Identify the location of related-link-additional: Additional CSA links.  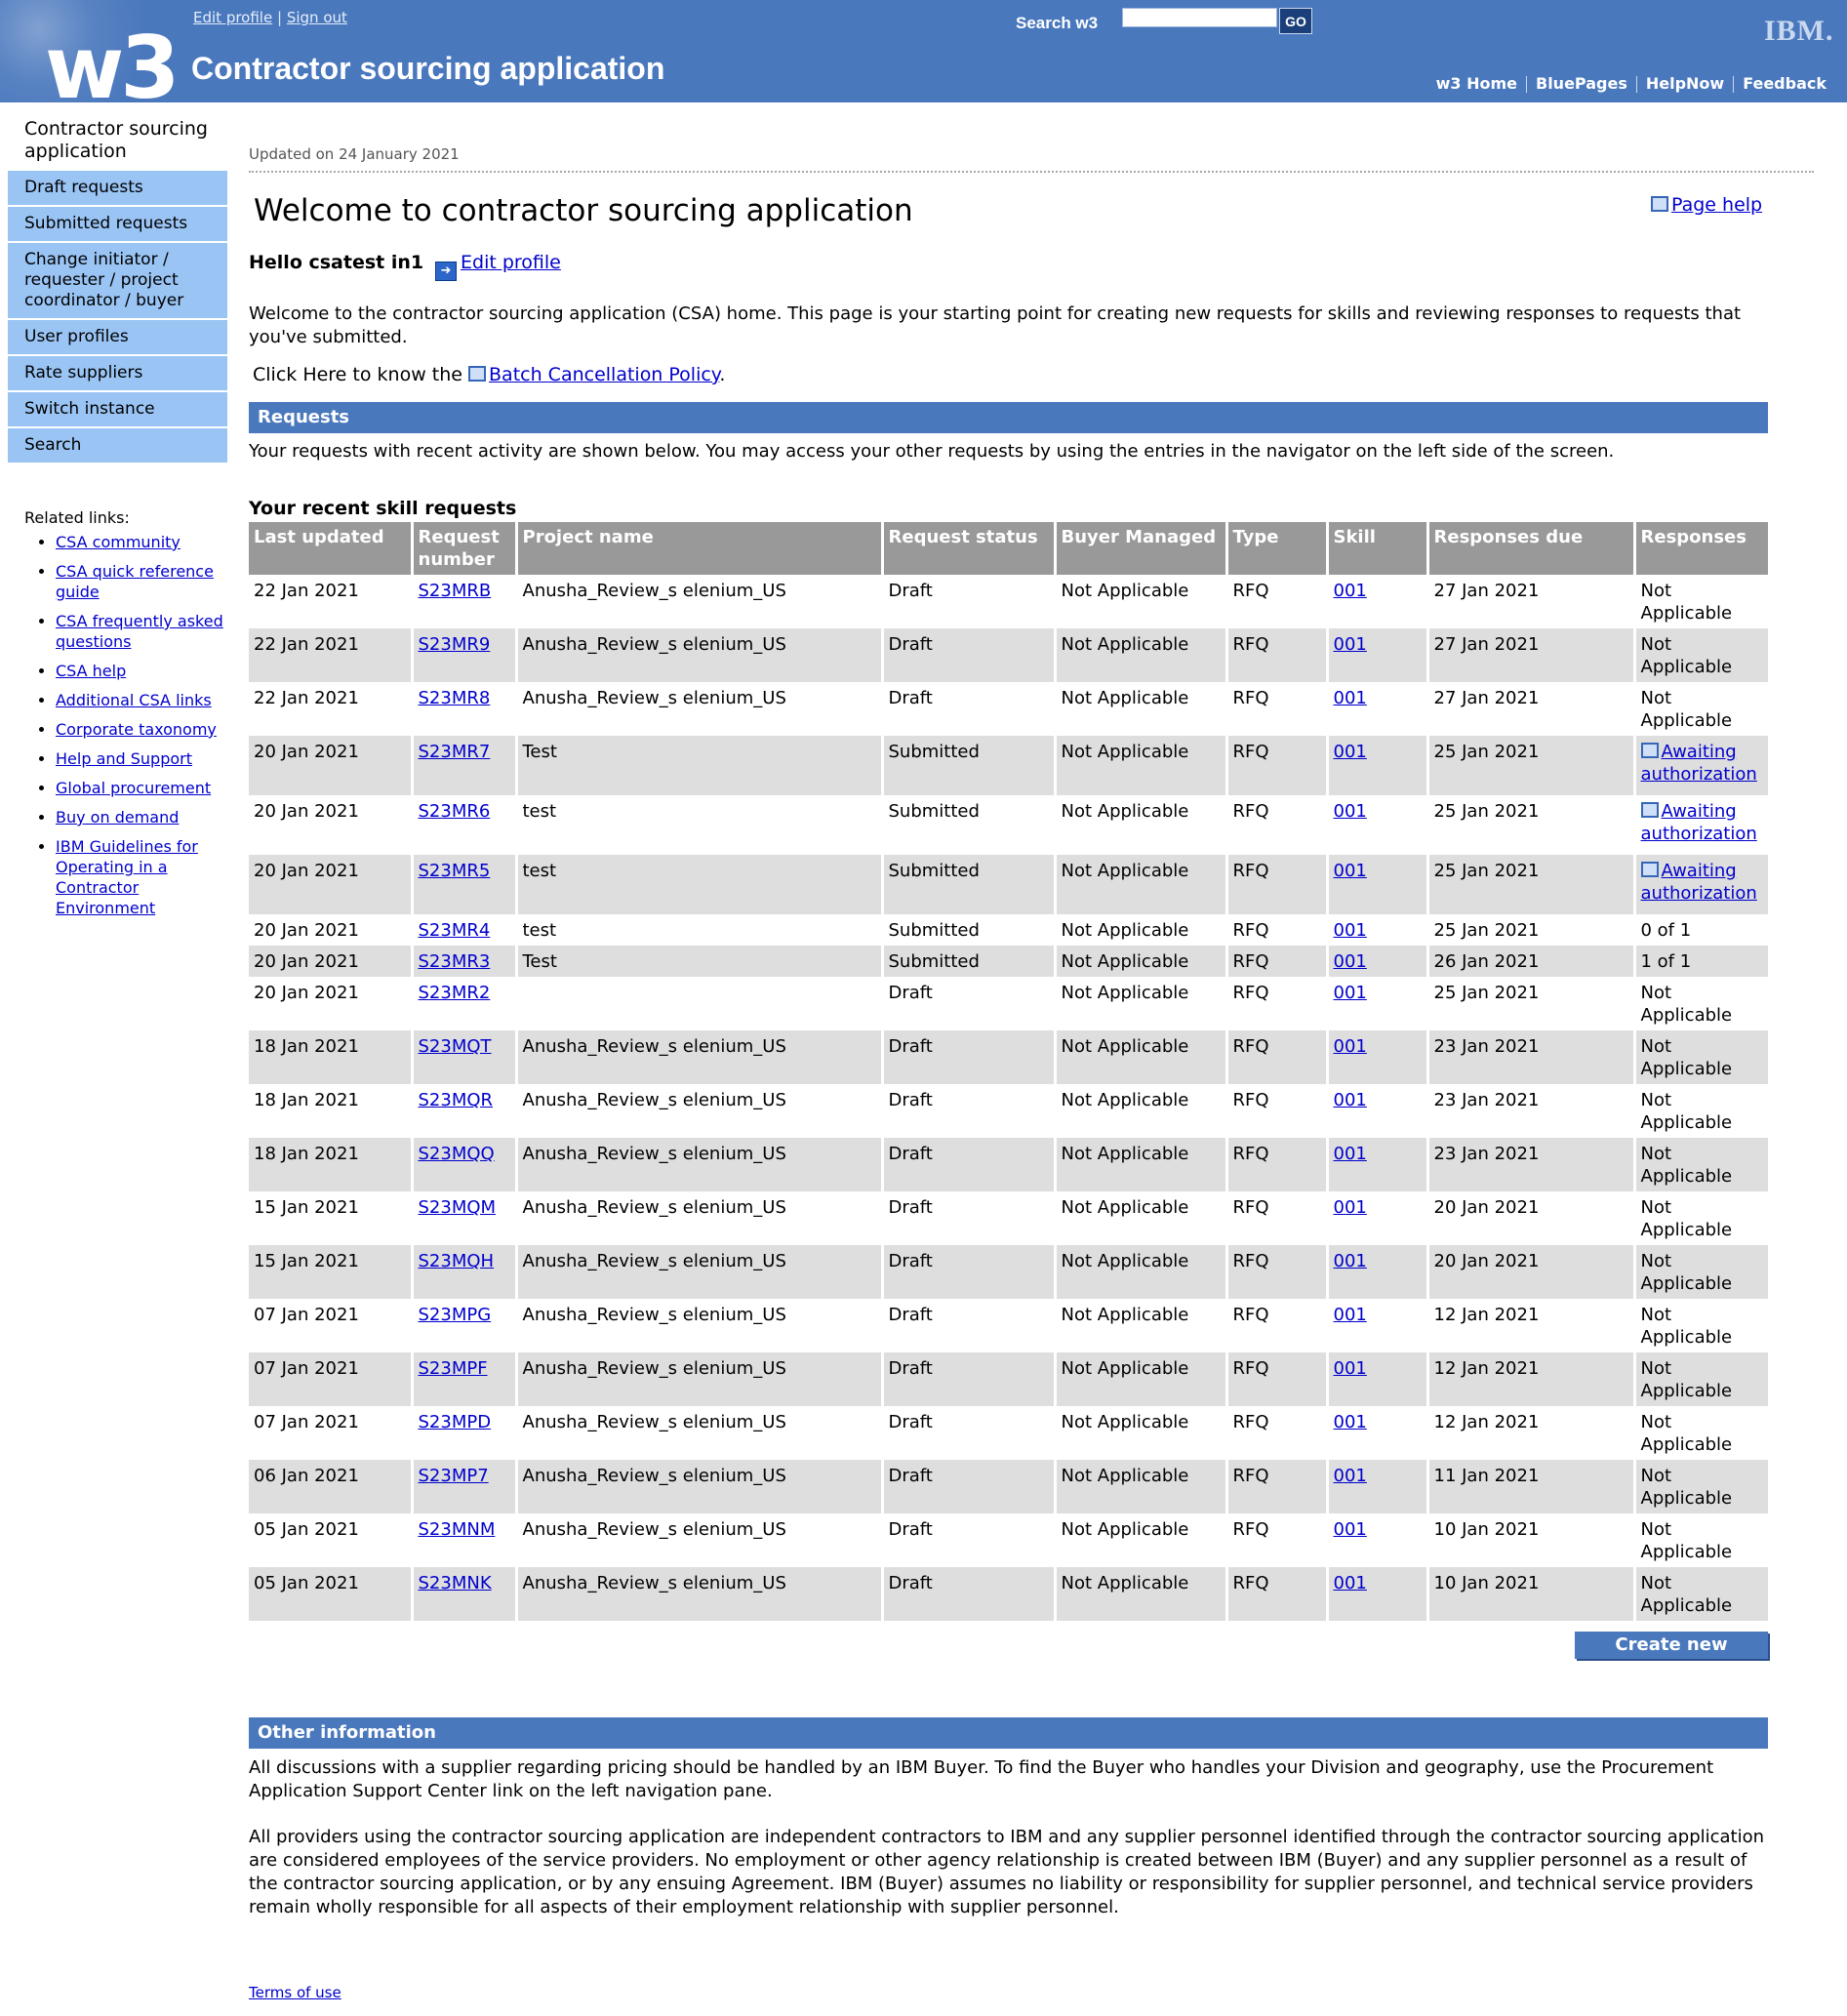
(134, 700).